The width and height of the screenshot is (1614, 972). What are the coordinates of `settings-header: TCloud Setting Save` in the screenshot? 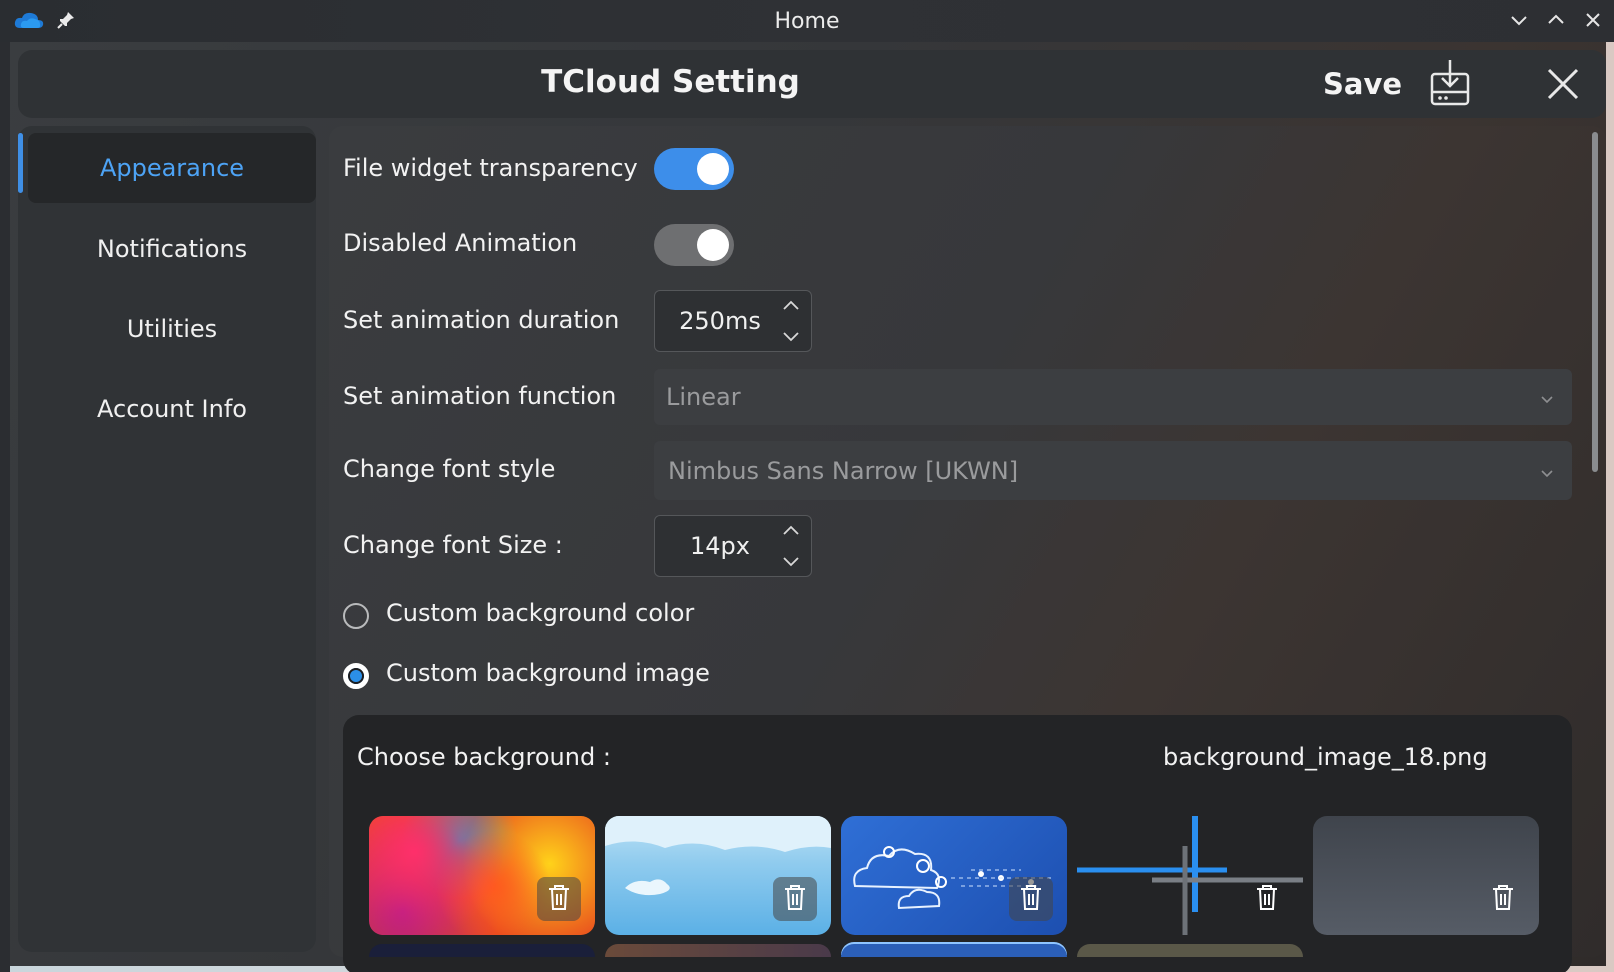 It's located at (812, 84).